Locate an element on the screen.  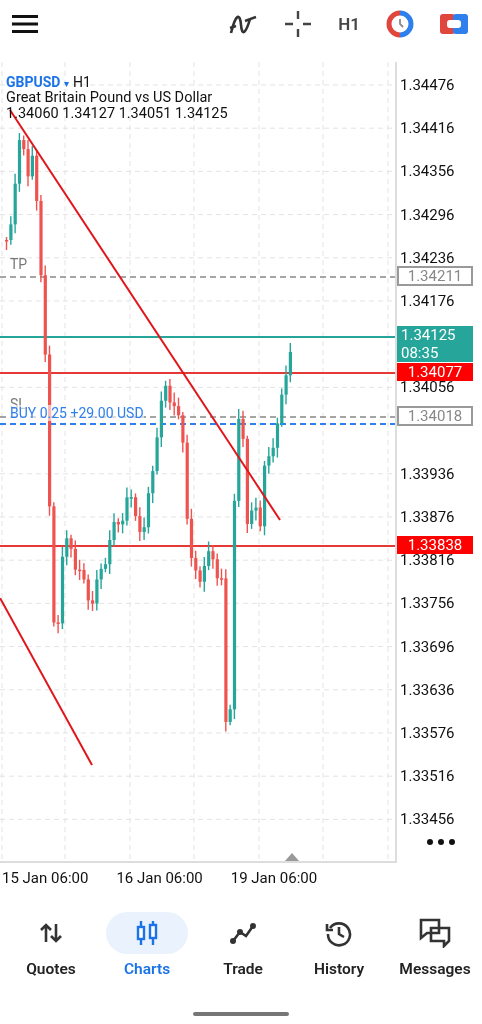
trend-chart-icon is located at coordinates (243, 933).